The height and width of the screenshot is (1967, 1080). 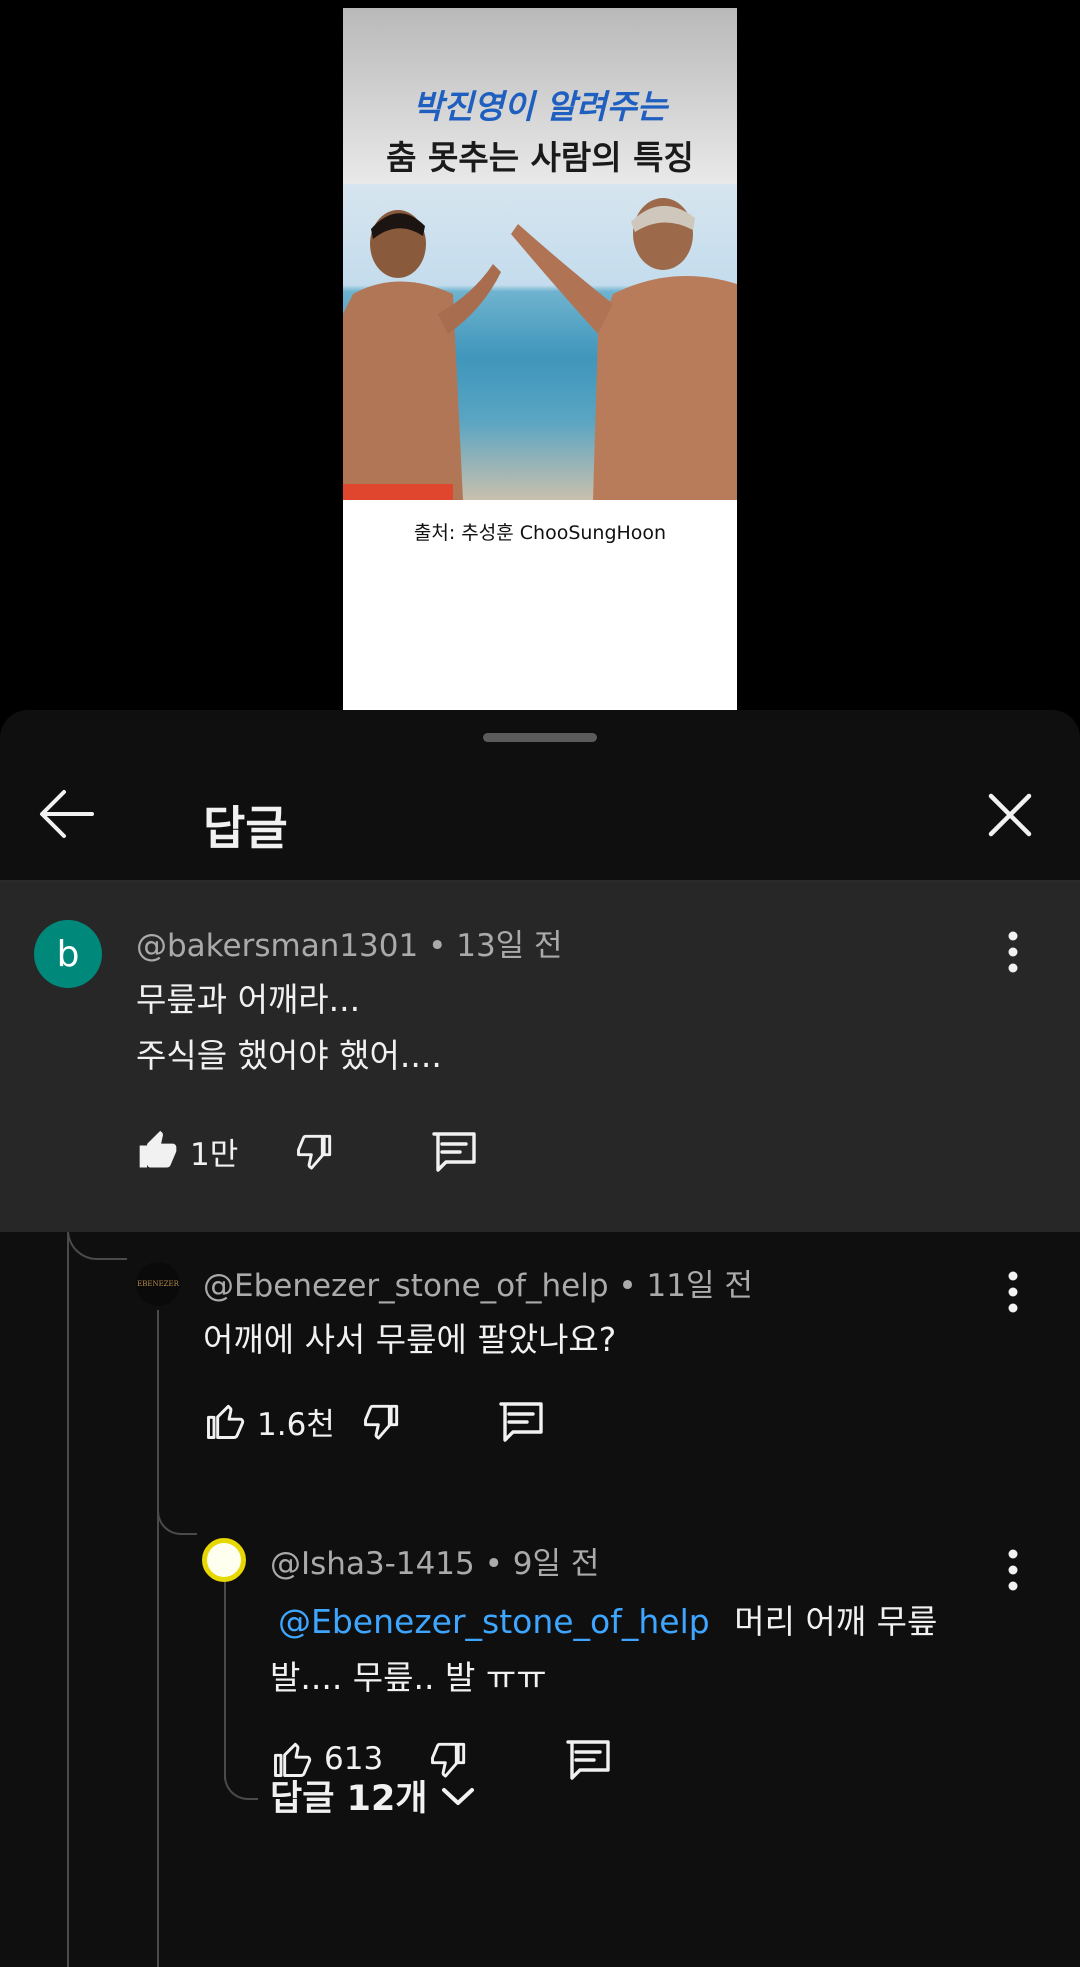 I want to click on avatar, so click(x=224, y=1560).